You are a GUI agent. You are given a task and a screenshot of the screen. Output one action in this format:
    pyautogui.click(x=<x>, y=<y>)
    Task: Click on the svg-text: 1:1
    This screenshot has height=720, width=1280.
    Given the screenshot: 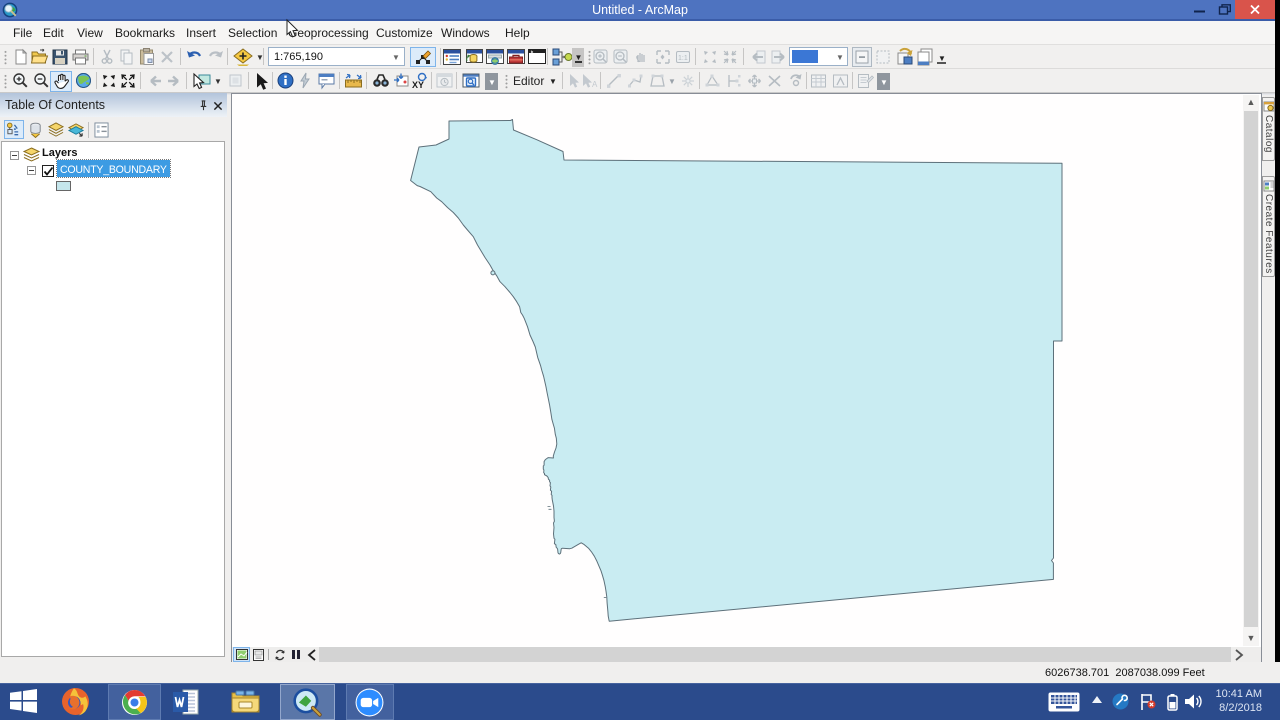 What is the action you would take?
    pyautogui.click(x=683, y=58)
    